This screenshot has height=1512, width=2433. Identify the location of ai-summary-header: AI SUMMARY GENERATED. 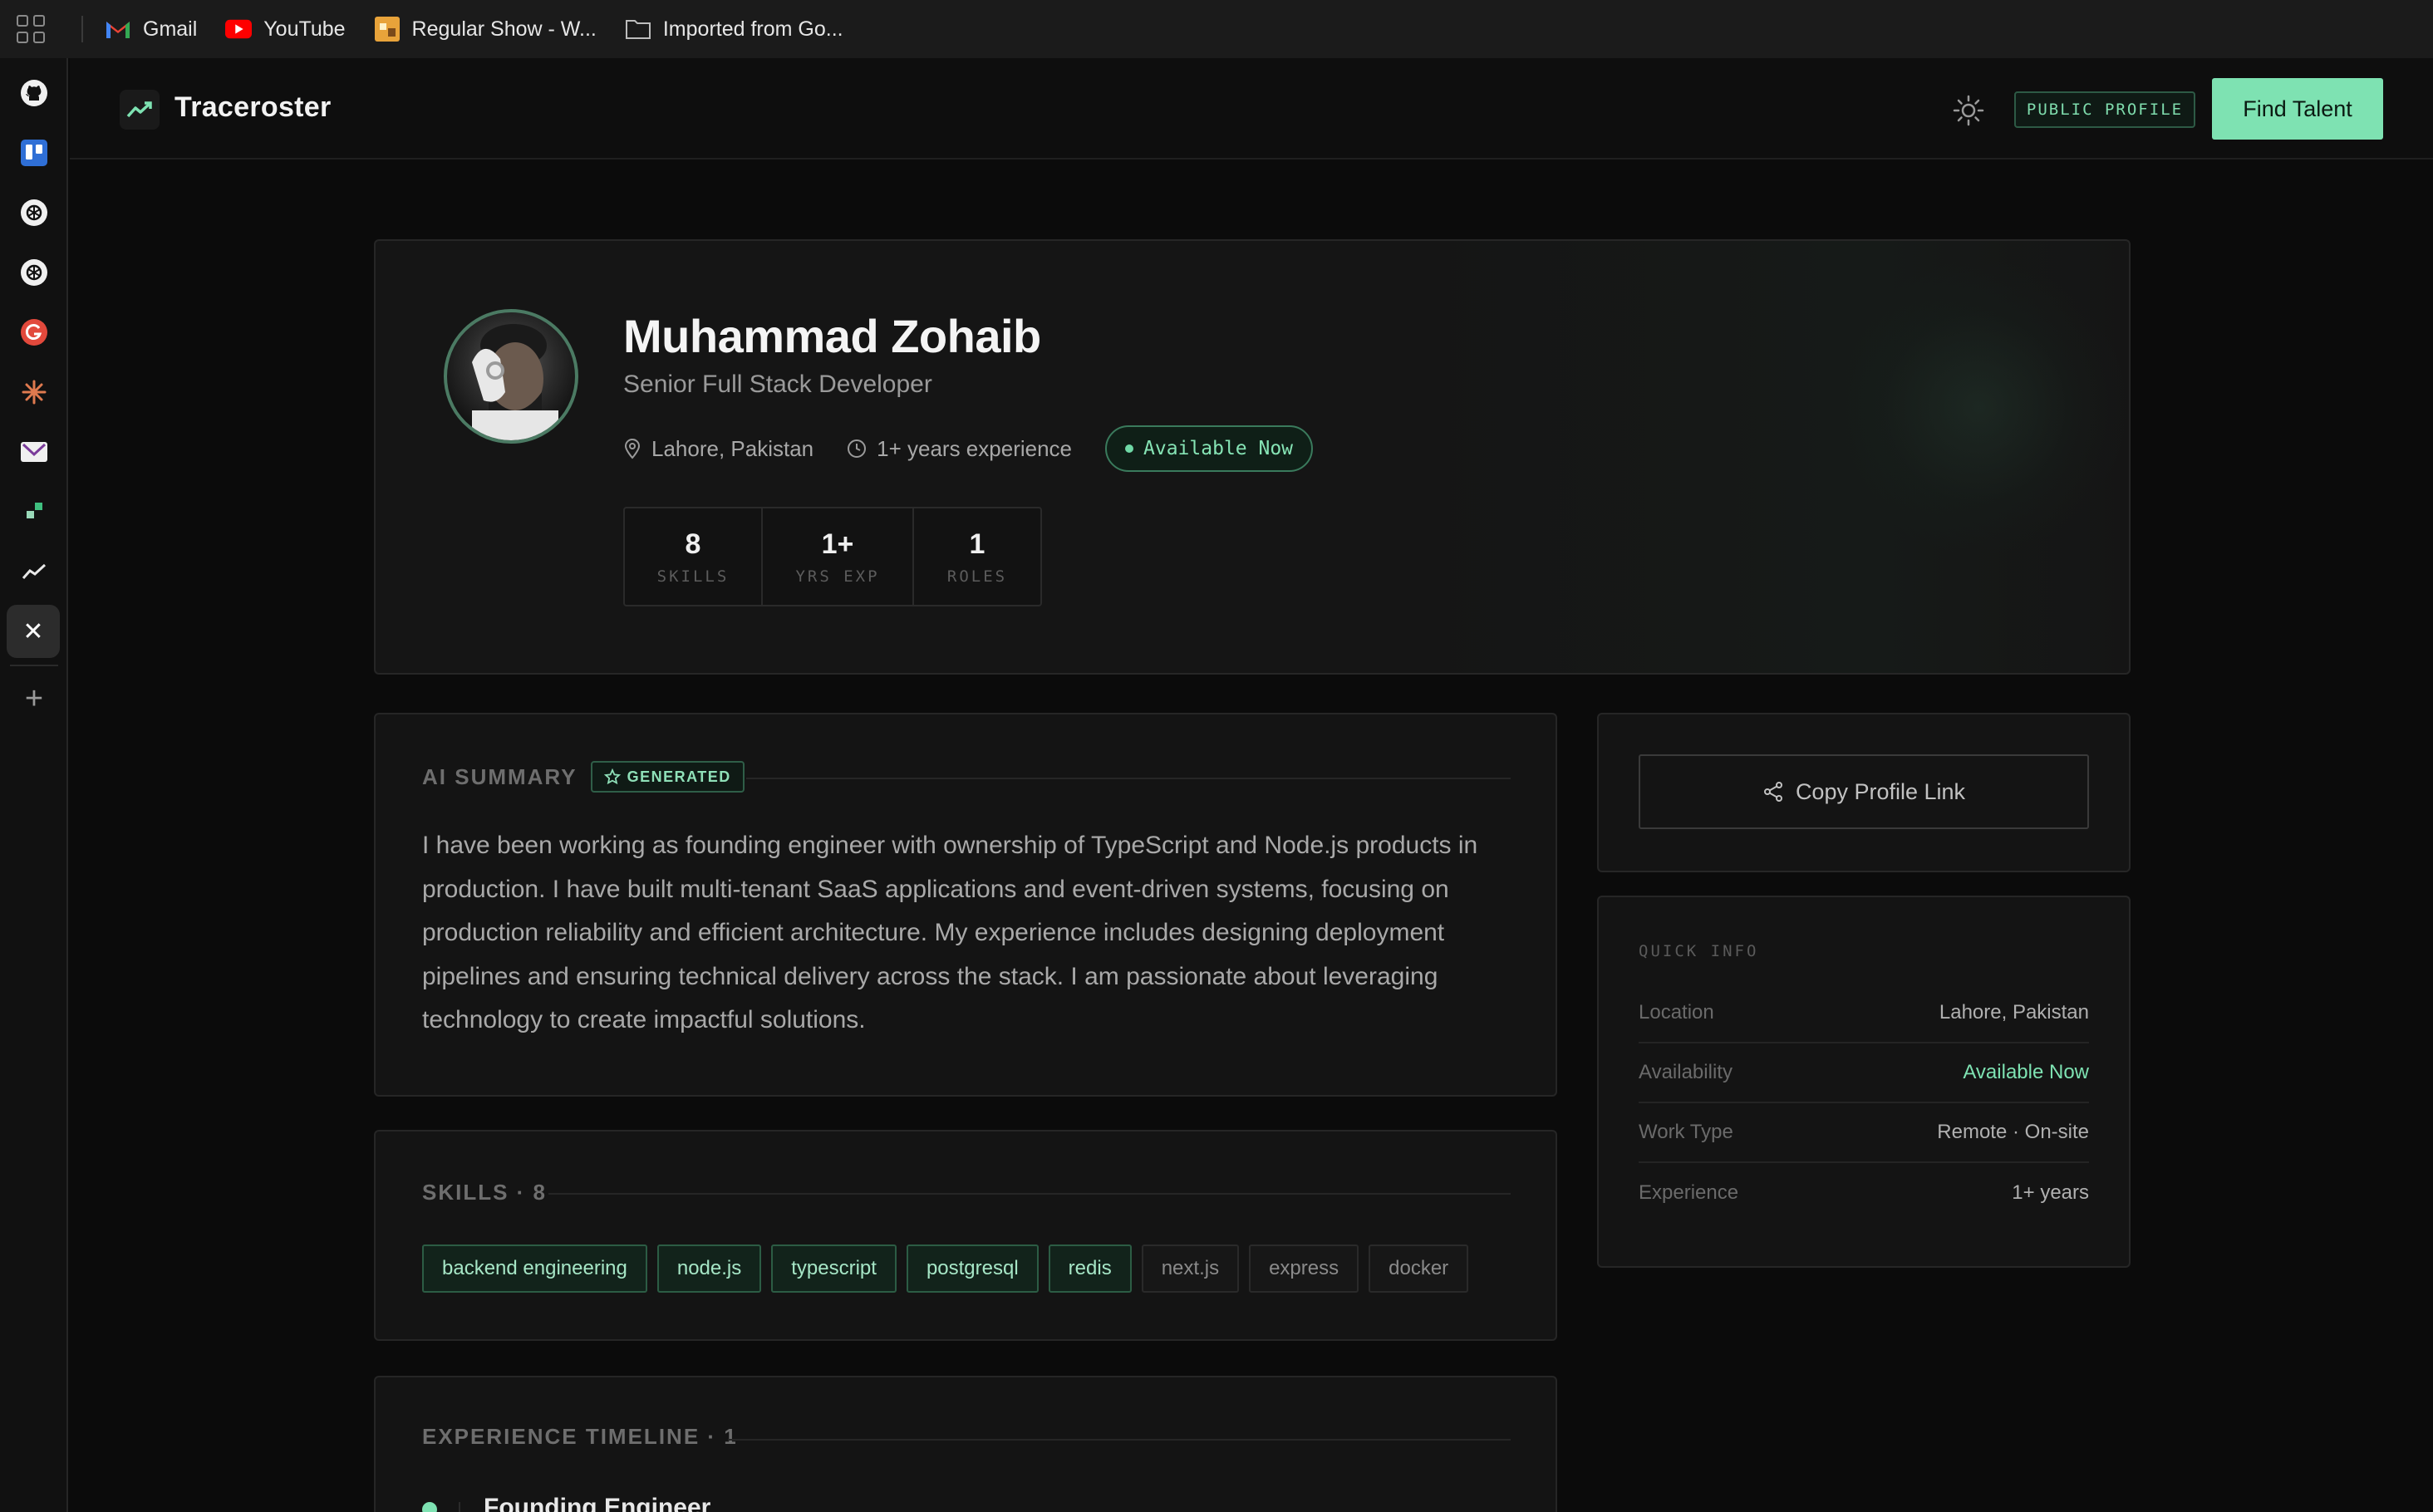
(583, 777).